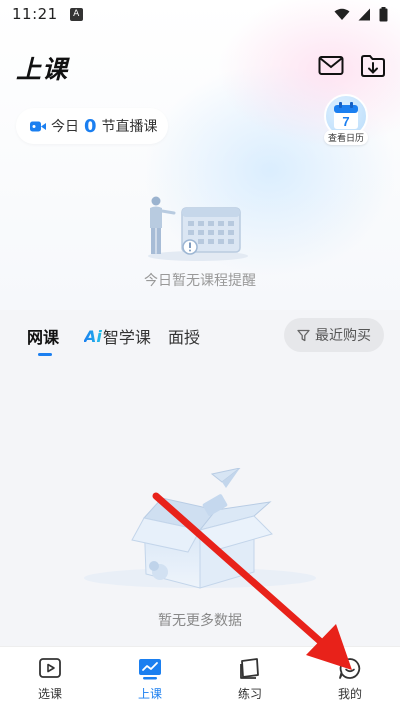  What do you see at coordinates (49, 694) in the screenshot?
I see `nav-label: 选课` at bounding box center [49, 694].